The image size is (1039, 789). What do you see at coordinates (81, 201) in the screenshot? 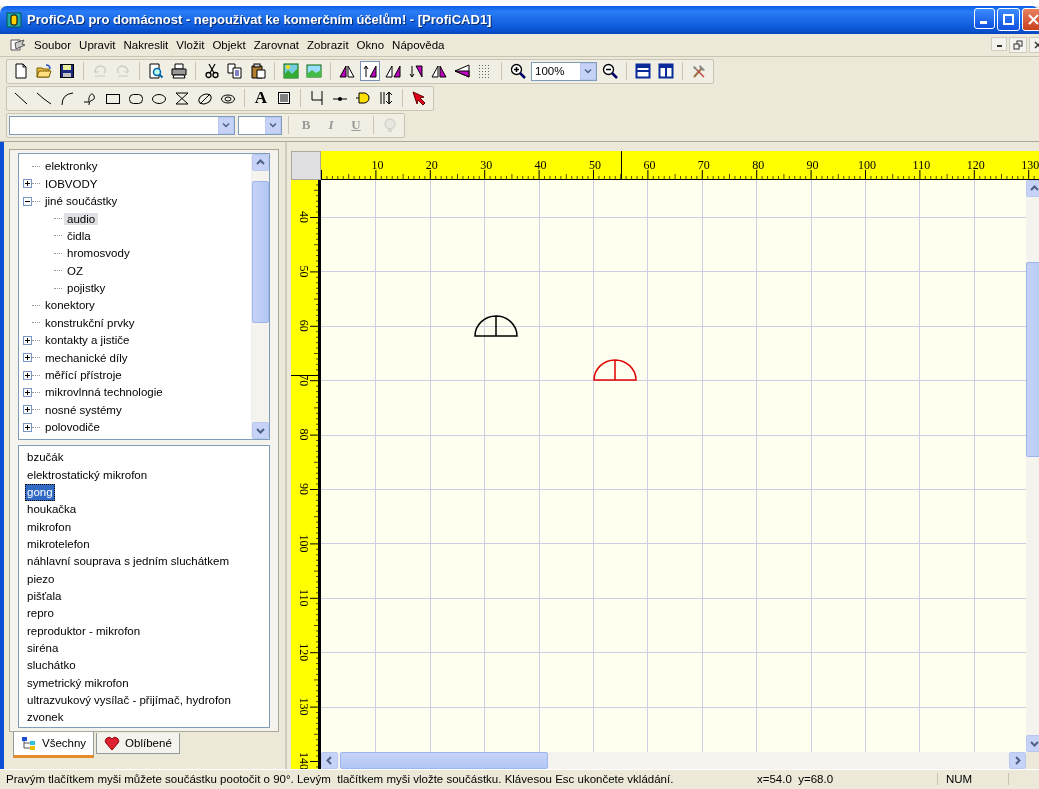
I see `tree-item: jiné součástky` at bounding box center [81, 201].